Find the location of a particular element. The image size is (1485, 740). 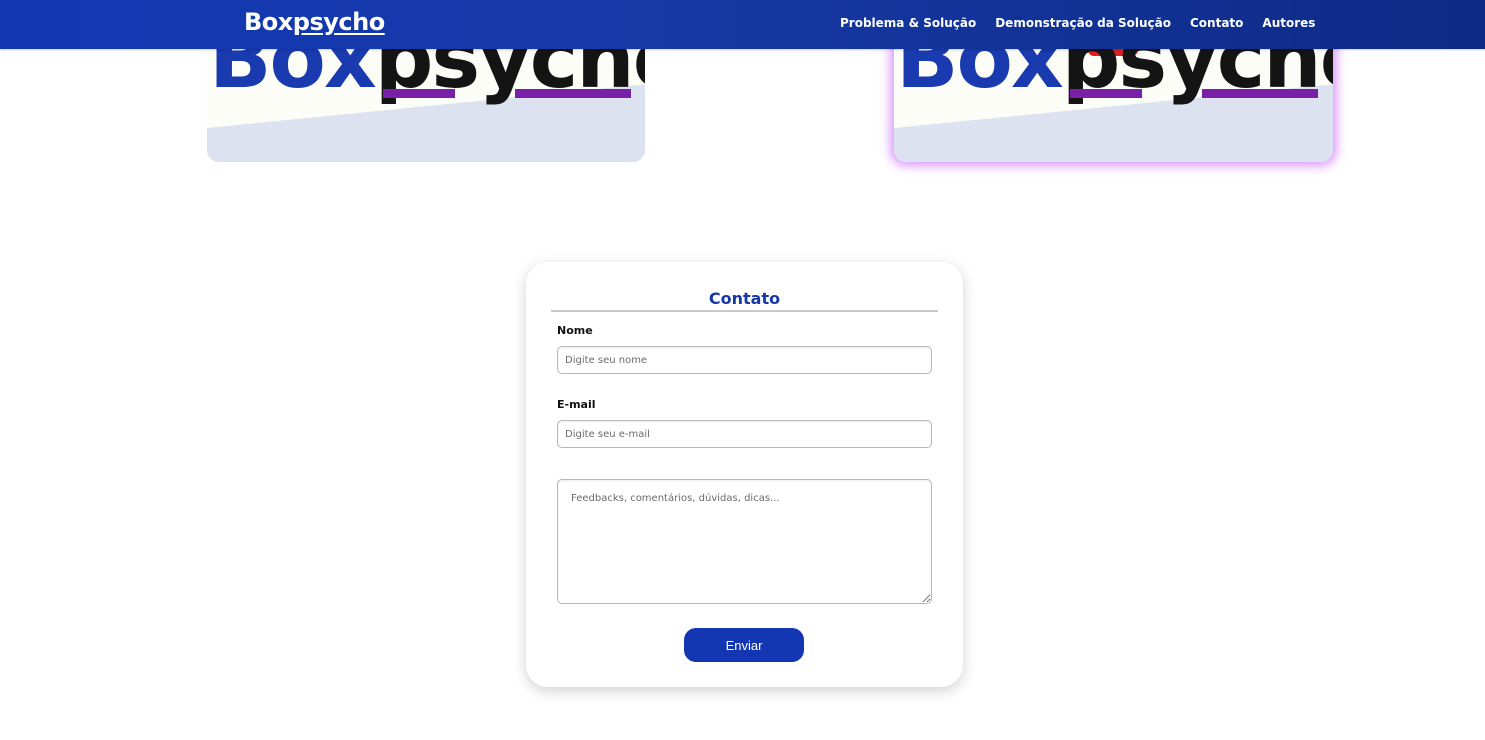

email-input is located at coordinates (744, 434).